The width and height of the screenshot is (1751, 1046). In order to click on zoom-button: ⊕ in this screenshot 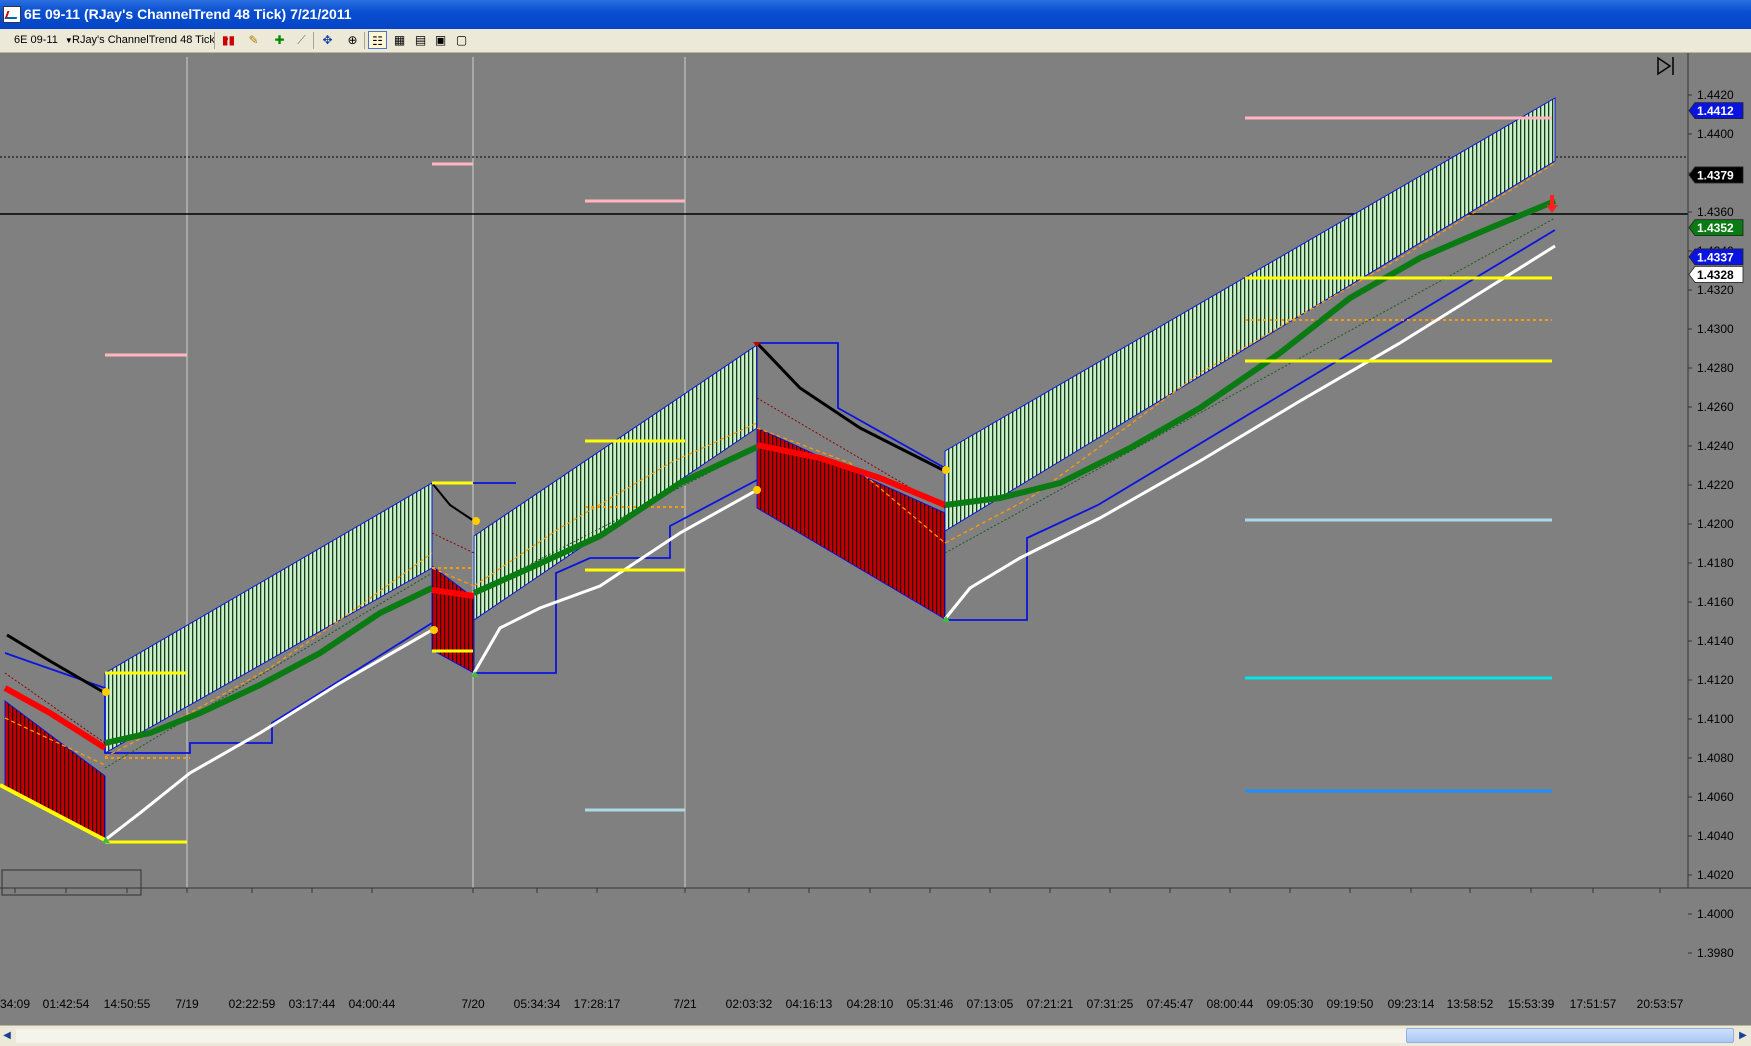, I will do `click(352, 40)`.